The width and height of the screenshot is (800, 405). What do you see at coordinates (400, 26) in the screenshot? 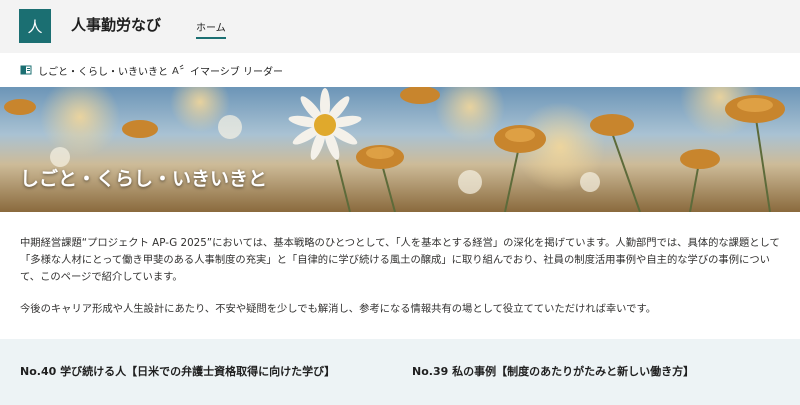
I see `site-header: 人 人事勤労なび ホーム` at bounding box center [400, 26].